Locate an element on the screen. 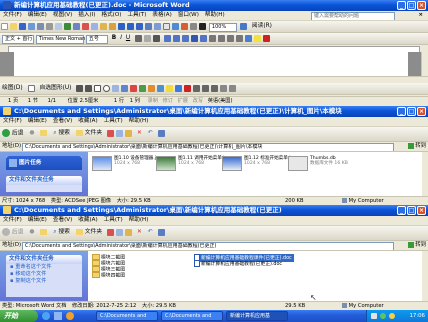 This screenshot has height=322, width=428. oval-icon is located at coordinates (107, 88).